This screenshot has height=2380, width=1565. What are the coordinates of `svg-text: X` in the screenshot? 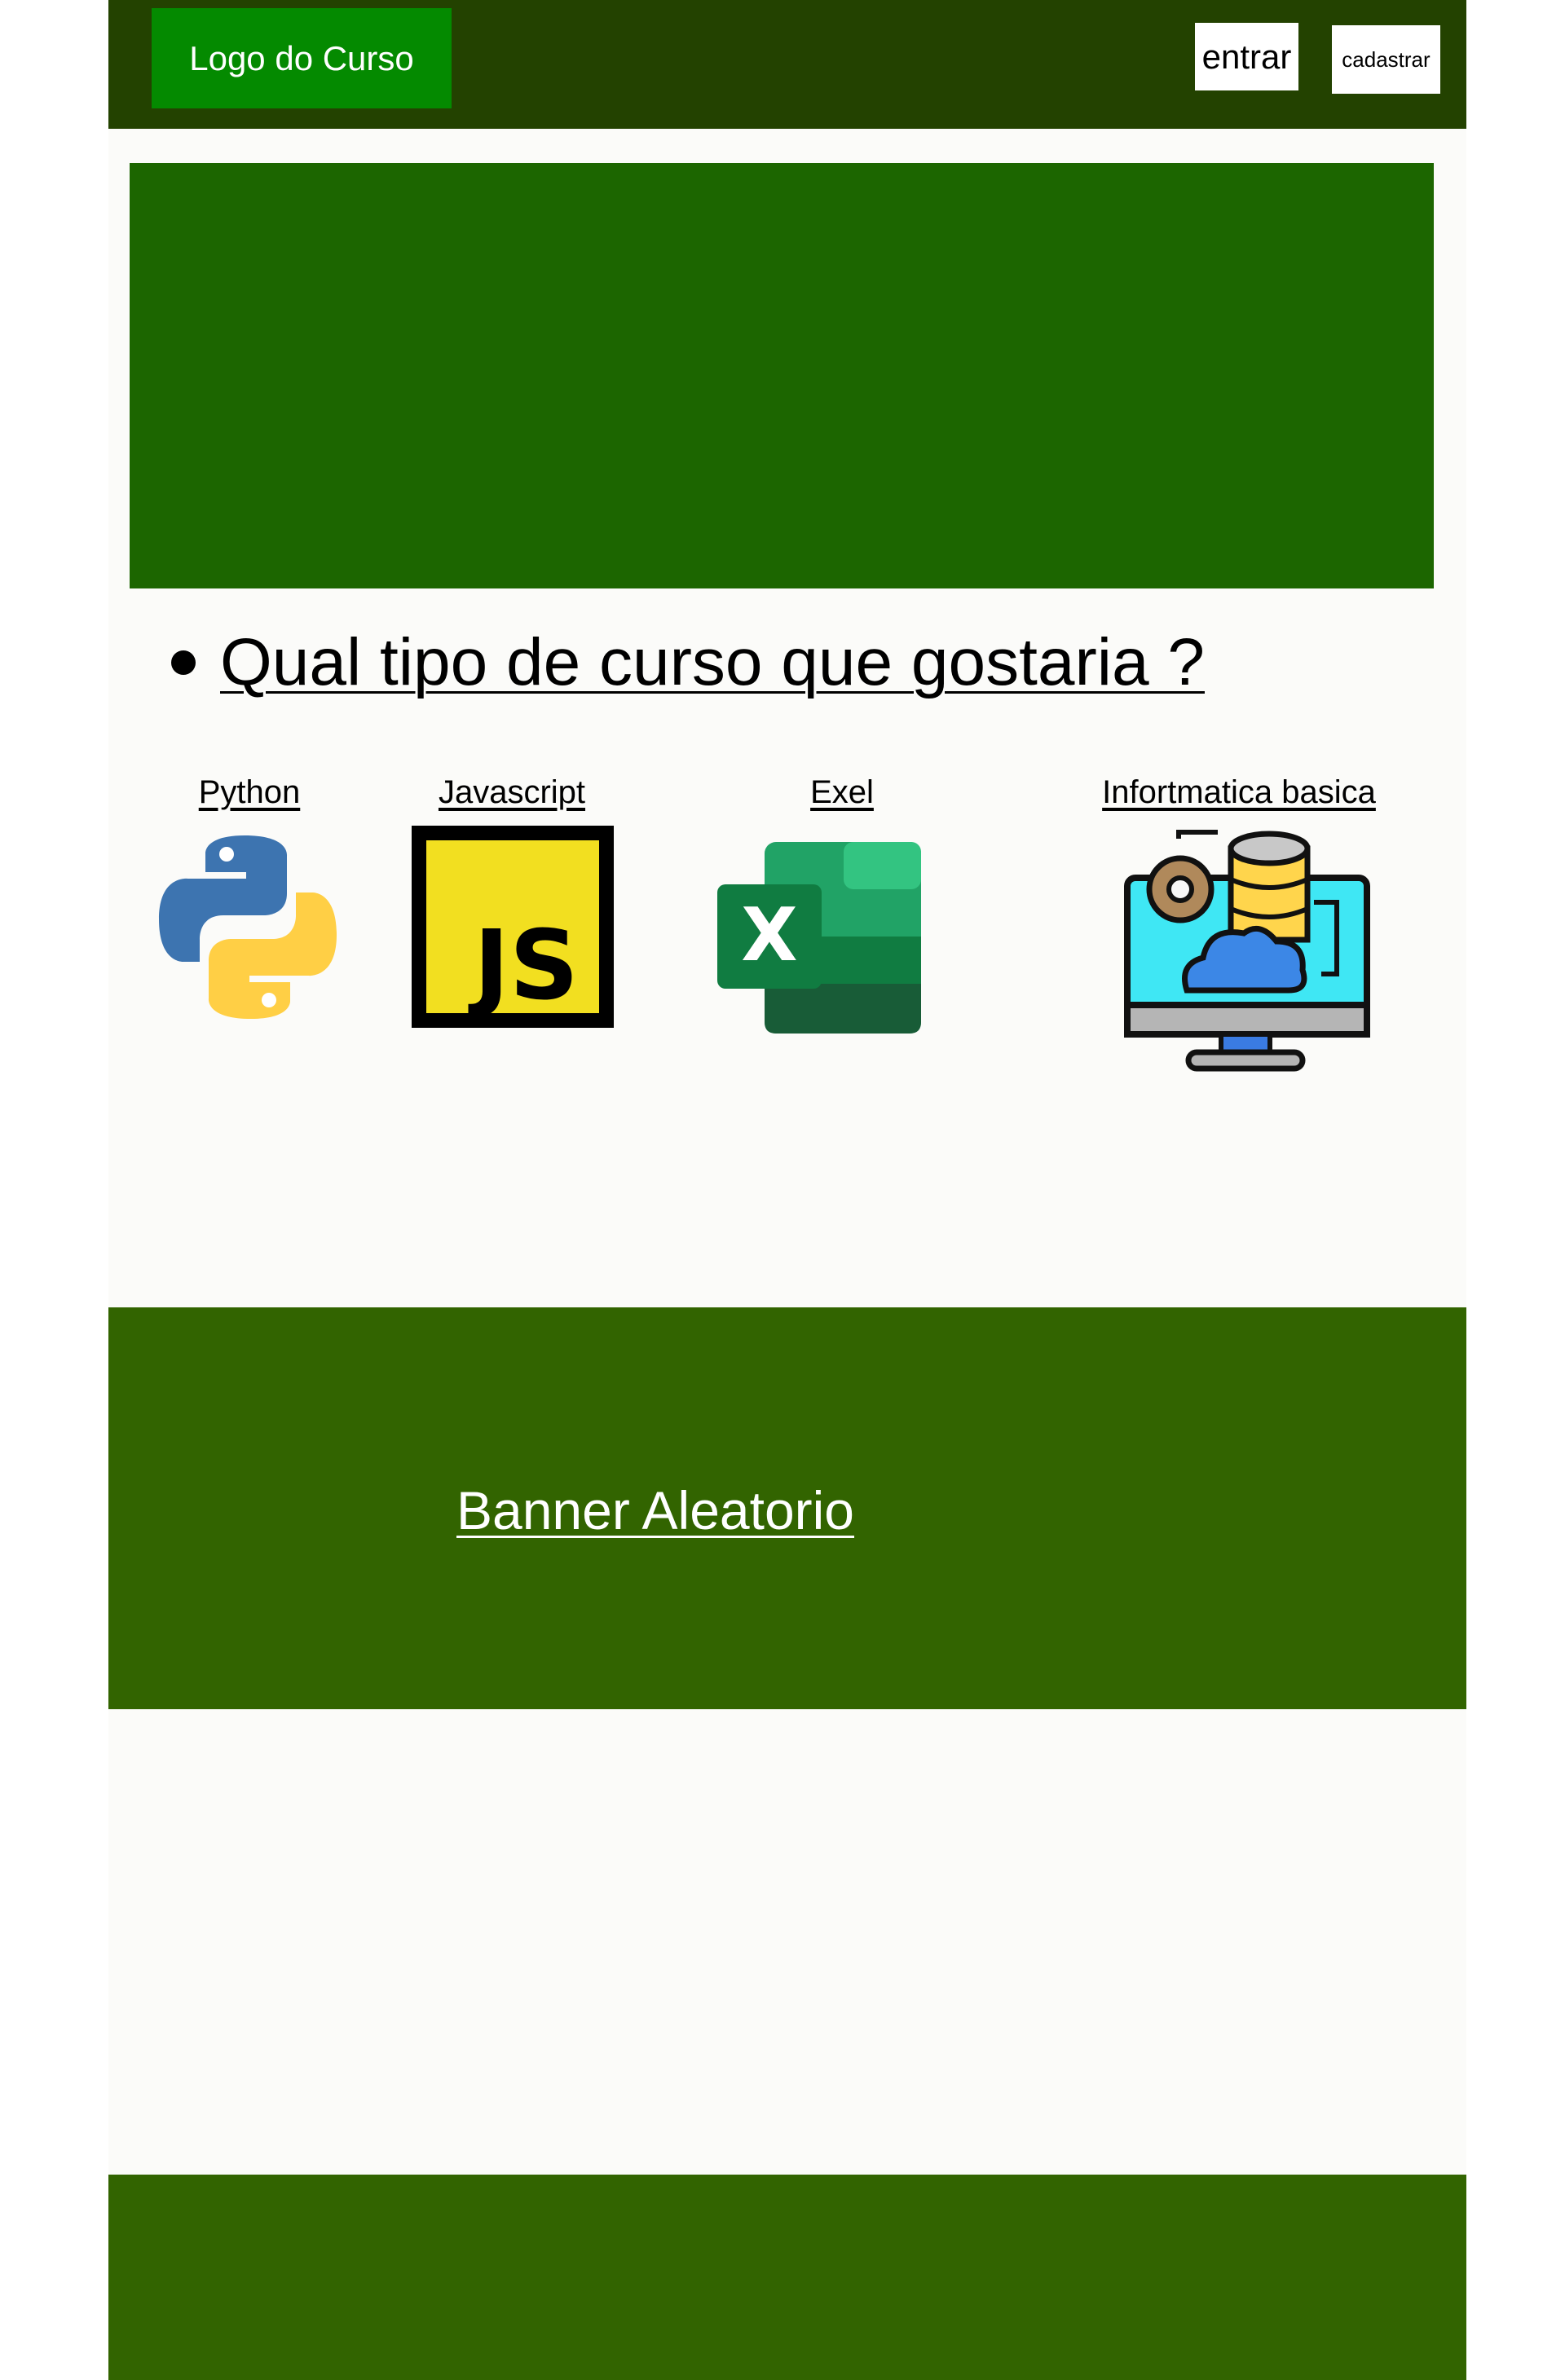 It's located at (769, 935).